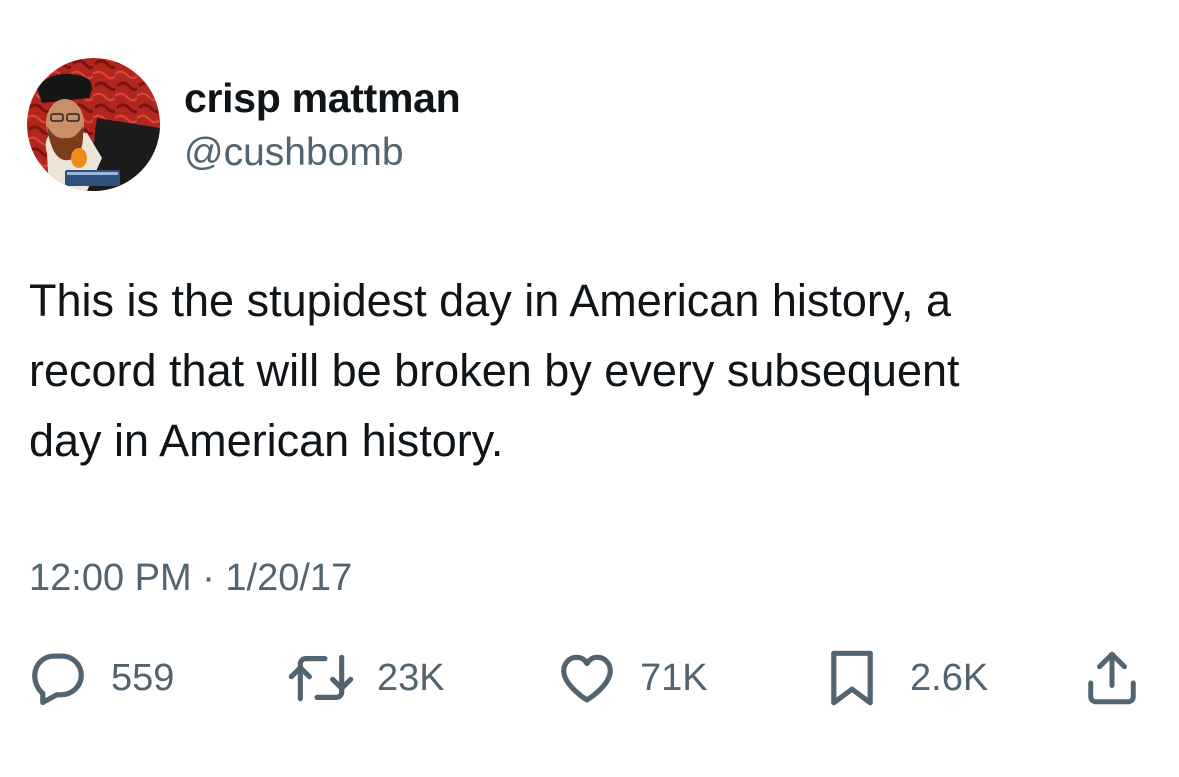 The image size is (1179, 777). I want to click on author-handle: @cushbomb, so click(294, 153).